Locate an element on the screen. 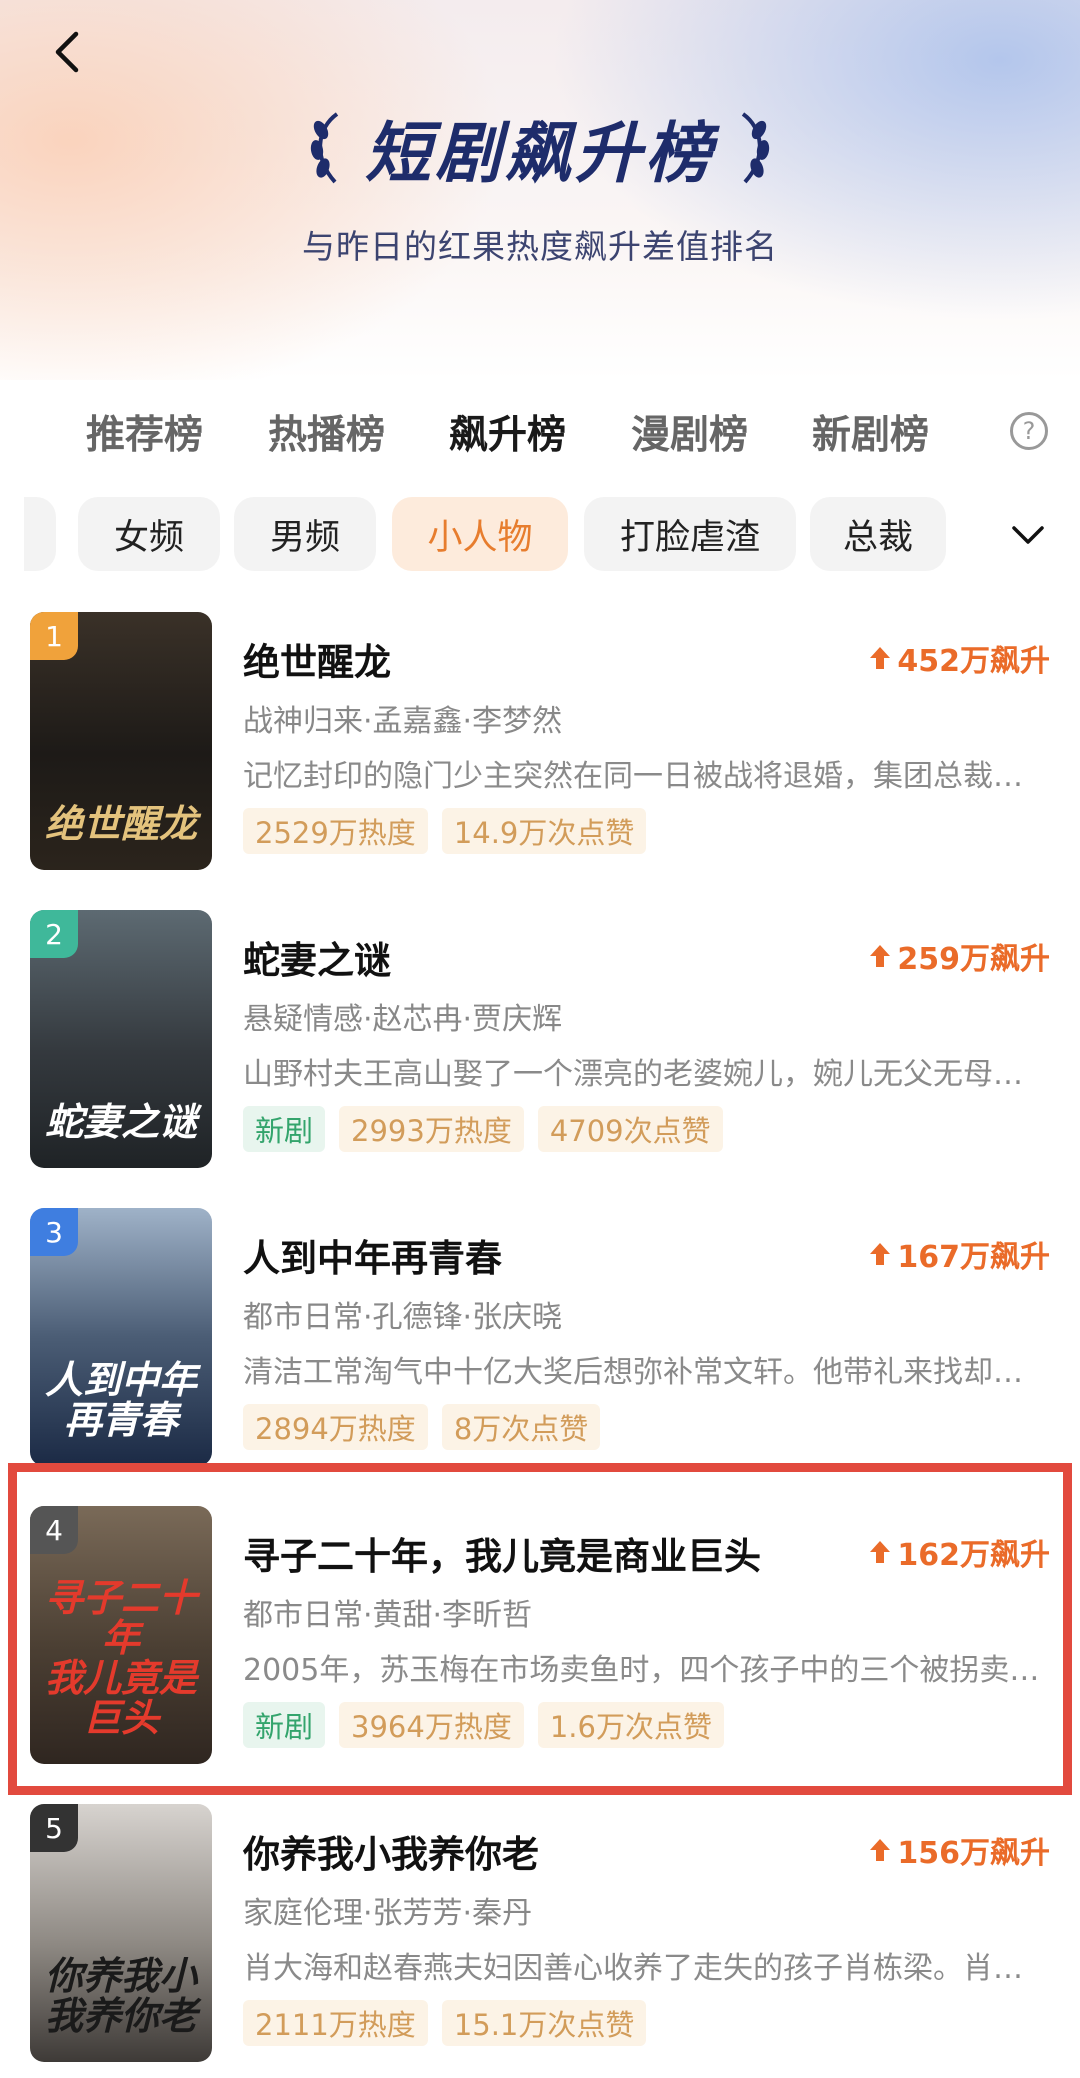  poster-title: 蛇妻之谜 is located at coordinates (120, 1122).